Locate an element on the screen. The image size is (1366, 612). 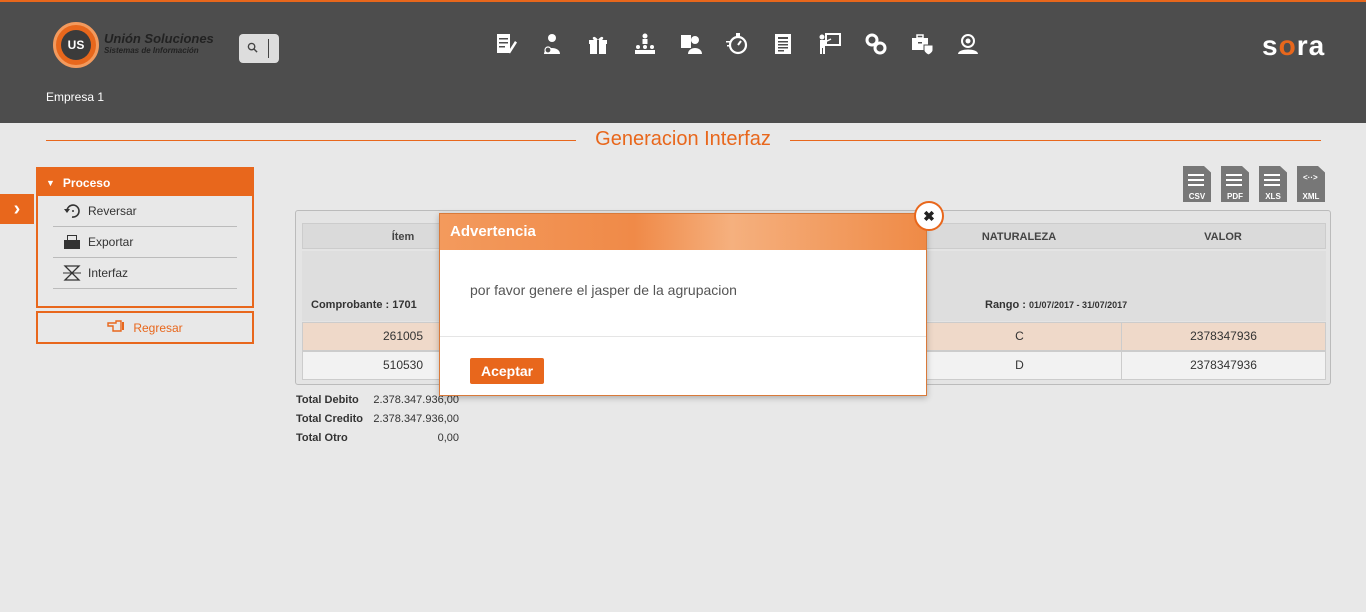
menu-item-reversar: Reversar is located at coordinates (145, 211).